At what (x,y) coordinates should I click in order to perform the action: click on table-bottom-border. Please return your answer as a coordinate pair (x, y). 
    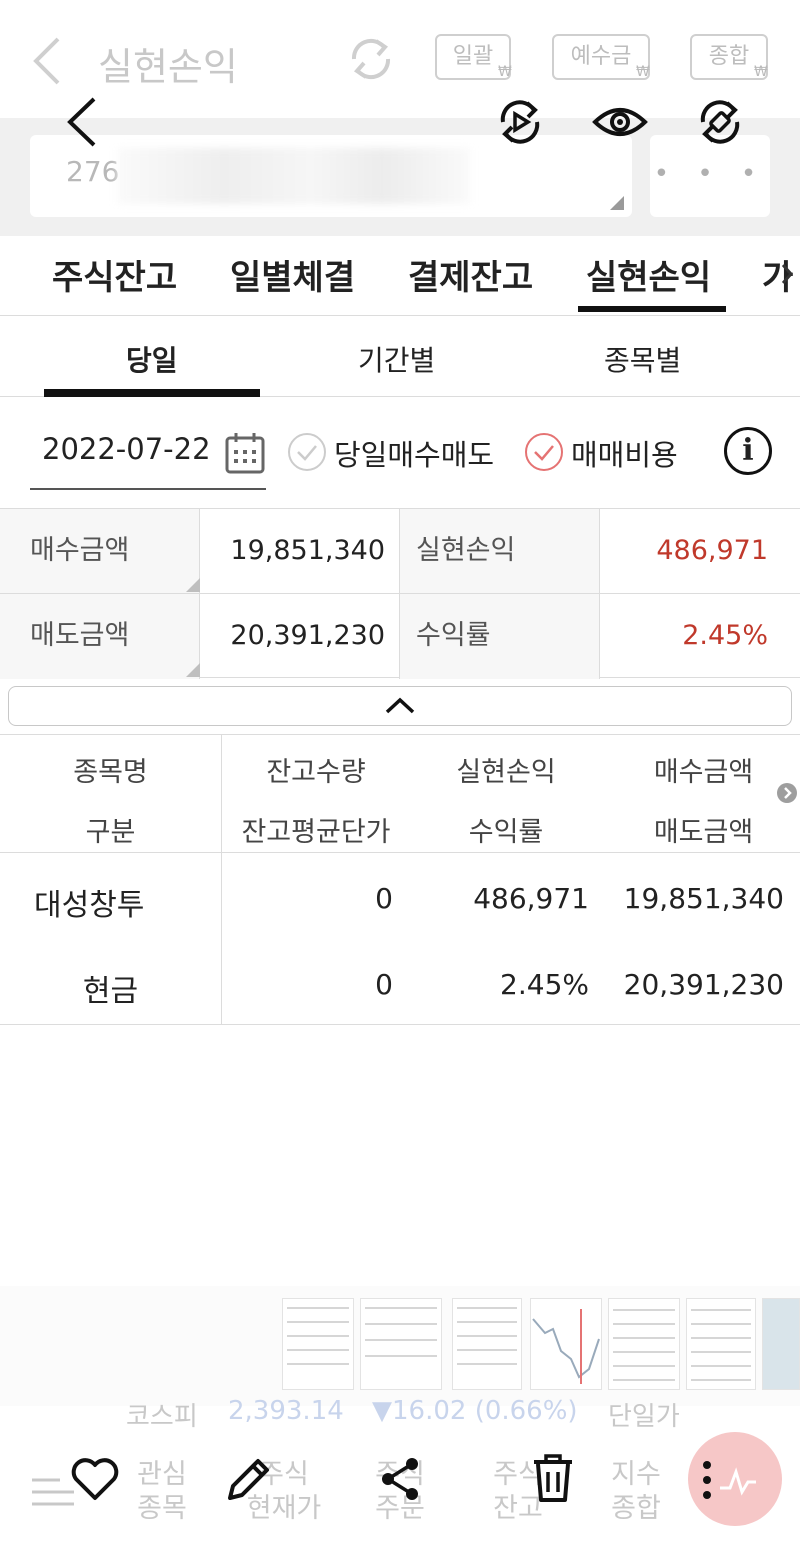
    Looking at the image, I should click on (400, 1024).